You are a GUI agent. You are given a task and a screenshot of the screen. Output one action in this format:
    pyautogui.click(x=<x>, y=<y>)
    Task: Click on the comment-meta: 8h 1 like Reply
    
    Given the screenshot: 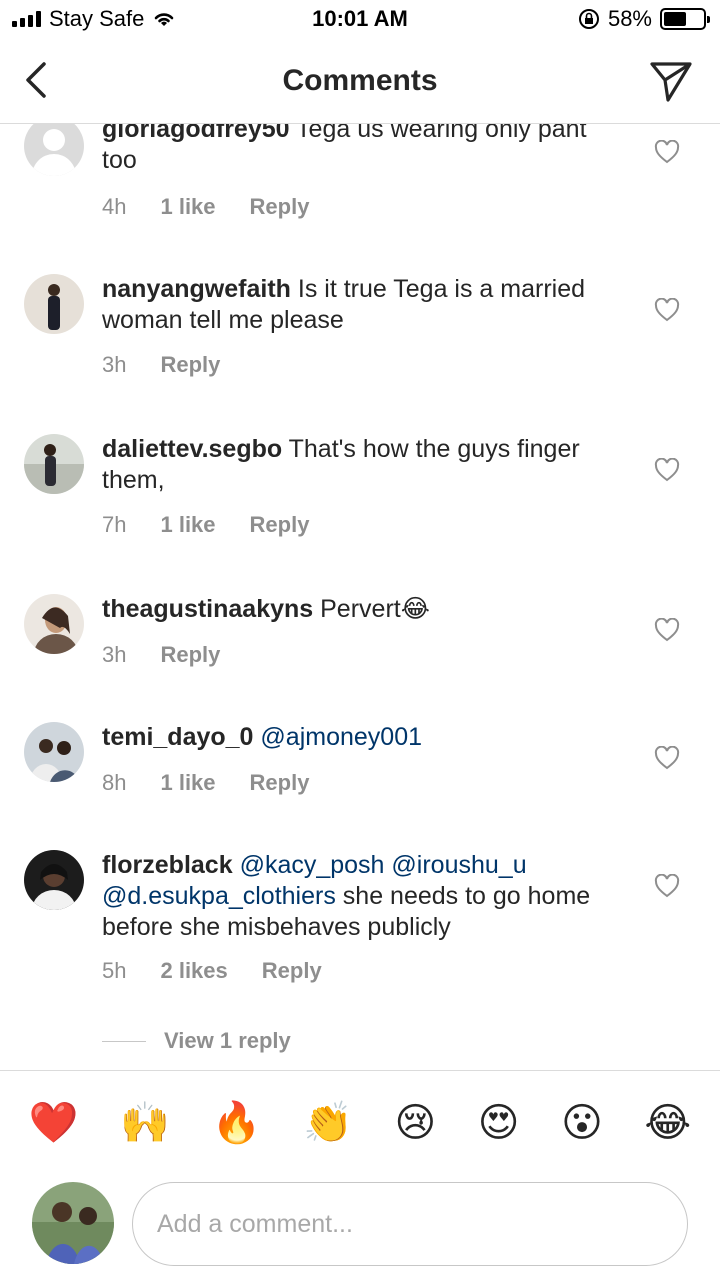 What is the action you would take?
    pyautogui.click(x=205, y=783)
    